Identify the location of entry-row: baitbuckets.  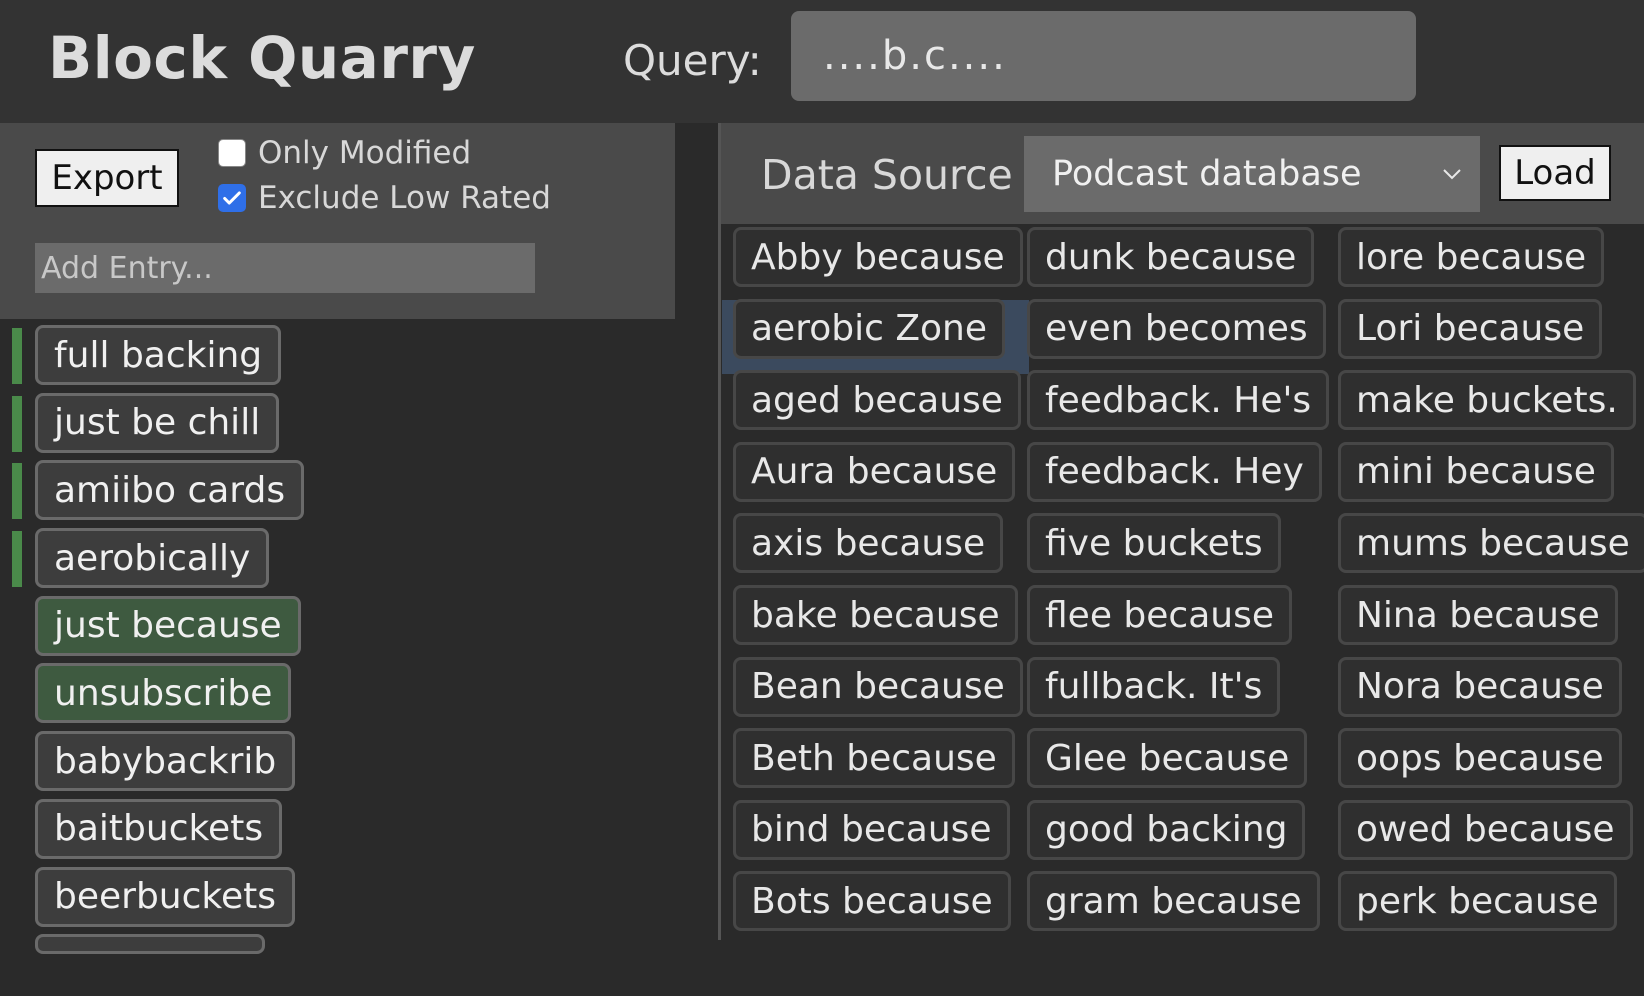
(337, 827).